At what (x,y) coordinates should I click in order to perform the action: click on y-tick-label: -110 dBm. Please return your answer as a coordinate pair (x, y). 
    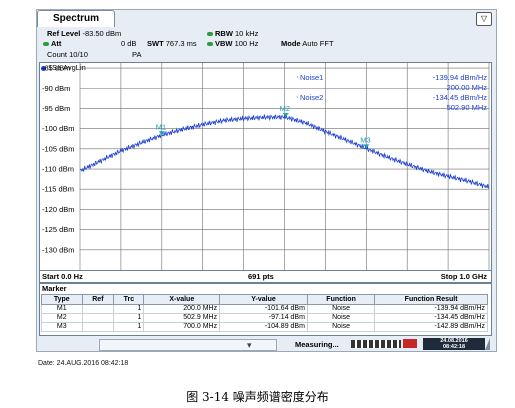
    Looking at the image, I should click on (58, 169).